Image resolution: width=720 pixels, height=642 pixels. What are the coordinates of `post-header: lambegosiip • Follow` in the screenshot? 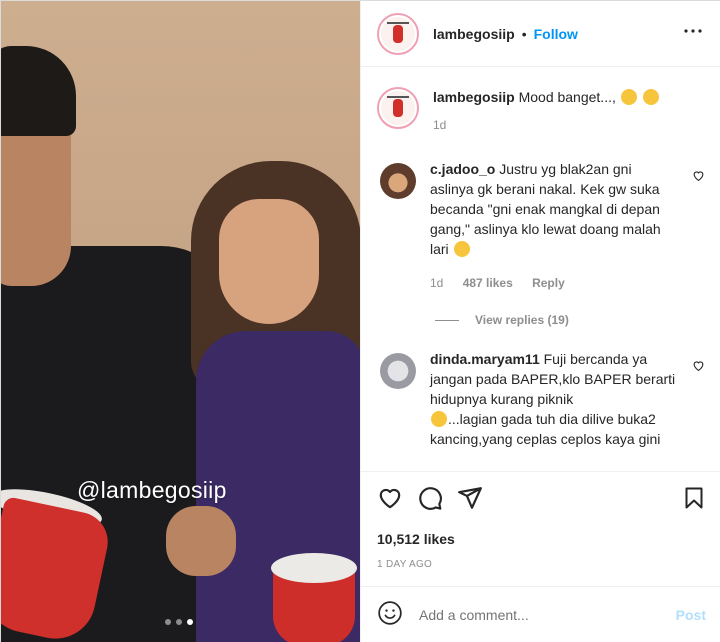 It's located at (540, 34).